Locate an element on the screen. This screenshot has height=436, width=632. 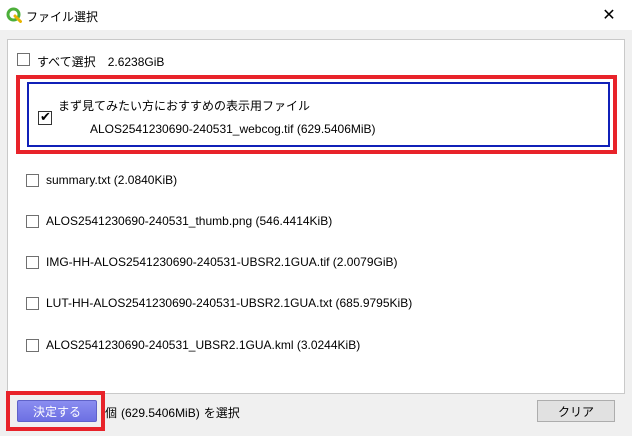
close-icon: ✕ is located at coordinates (609, 15).